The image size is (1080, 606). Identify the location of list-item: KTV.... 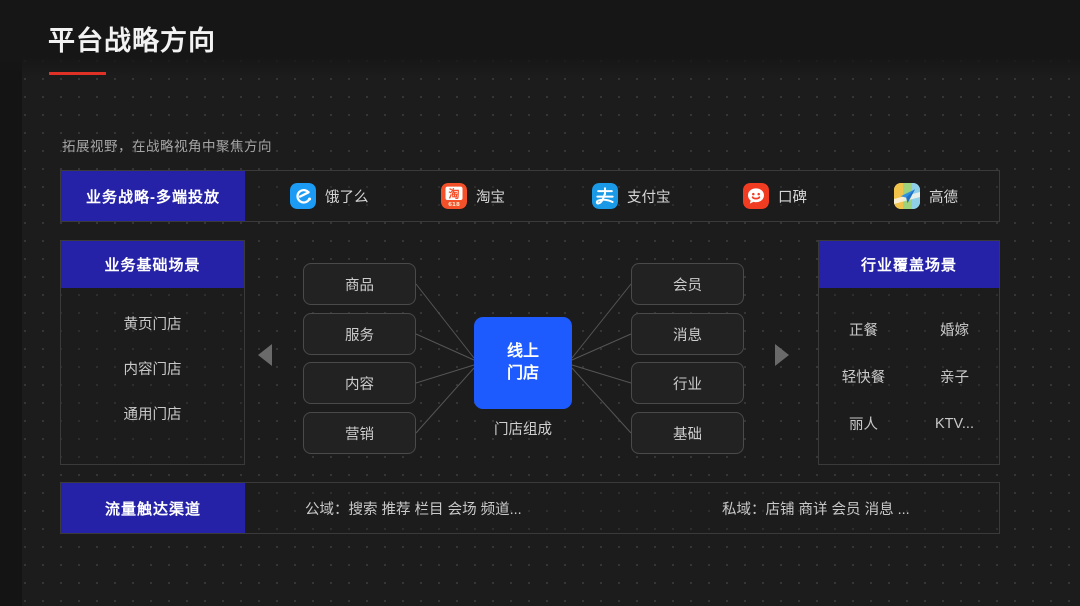
(954, 423).